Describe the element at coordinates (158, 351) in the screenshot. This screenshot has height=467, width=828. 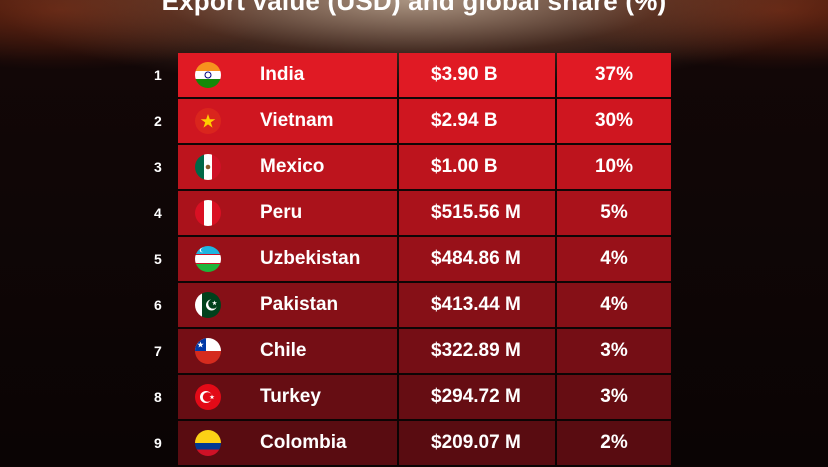
I see `rank-number: 7` at that location.